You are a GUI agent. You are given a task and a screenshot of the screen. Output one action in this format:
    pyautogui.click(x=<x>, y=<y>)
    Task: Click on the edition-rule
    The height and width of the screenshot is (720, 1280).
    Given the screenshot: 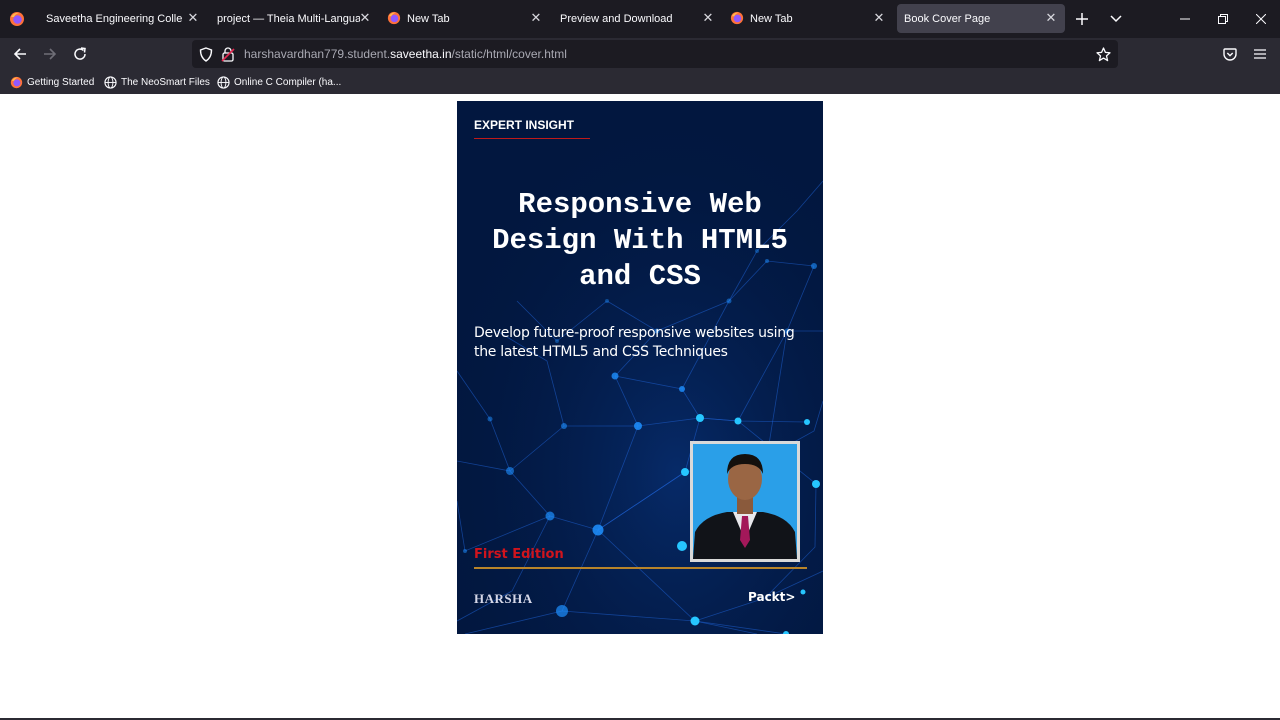 What is the action you would take?
    pyautogui.click(x=640, y=568)
    